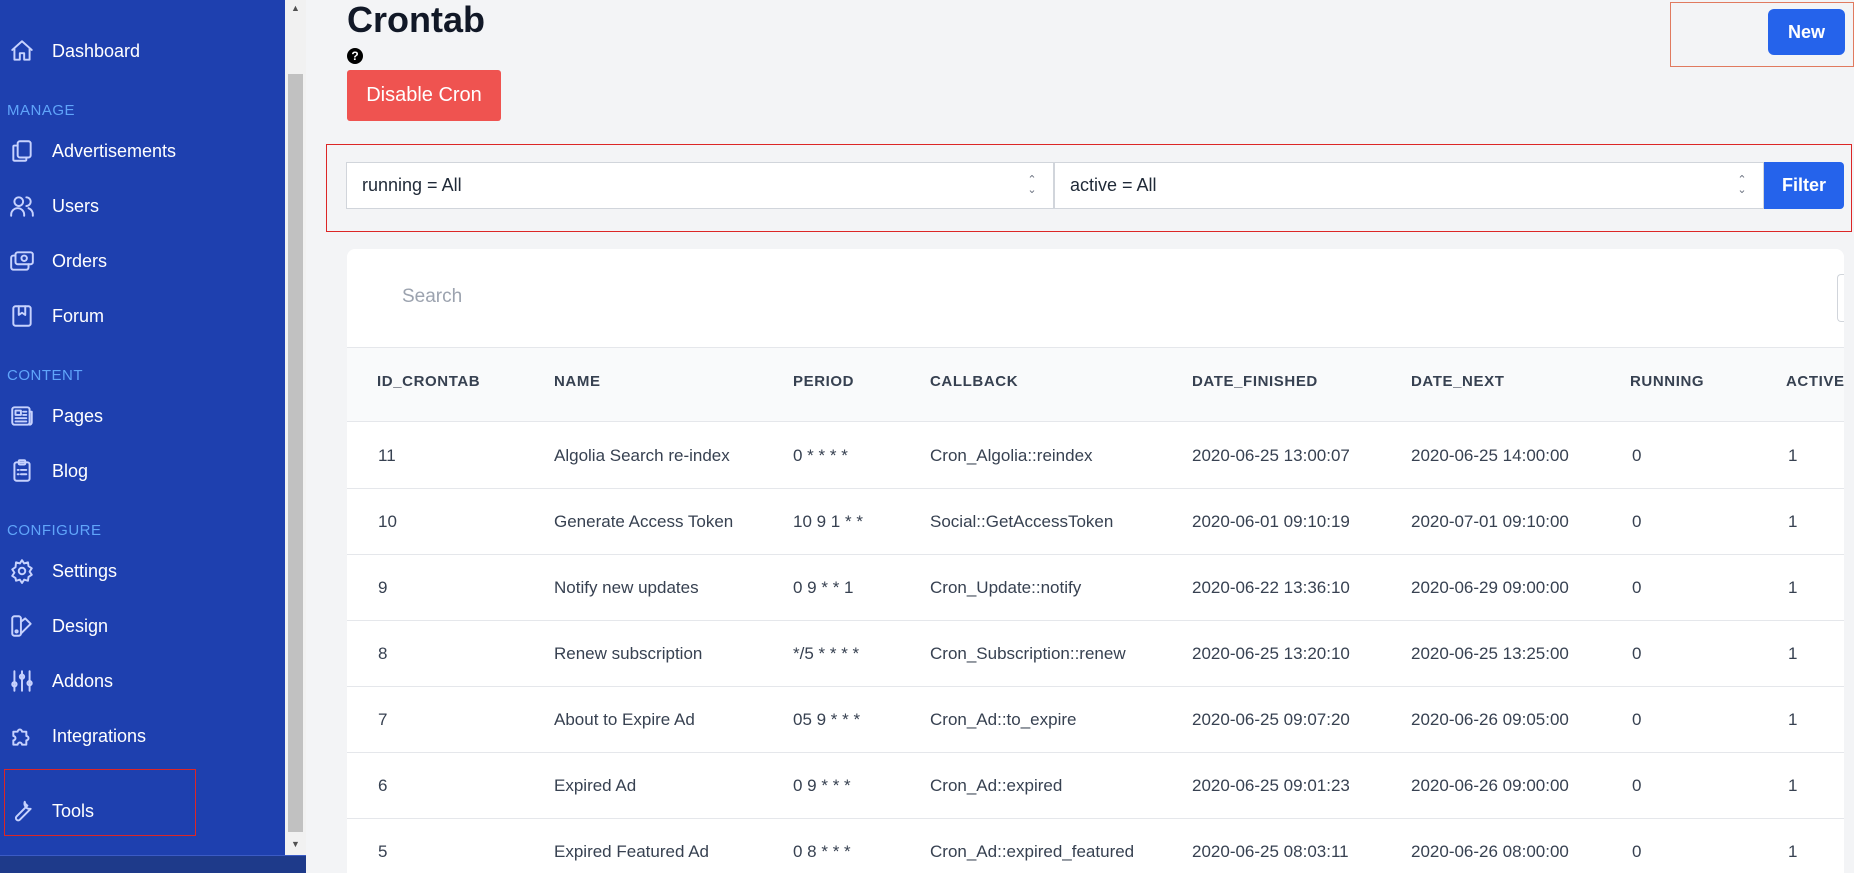  I want to click on sidebar-item-label: Pages, so click(78, 415).